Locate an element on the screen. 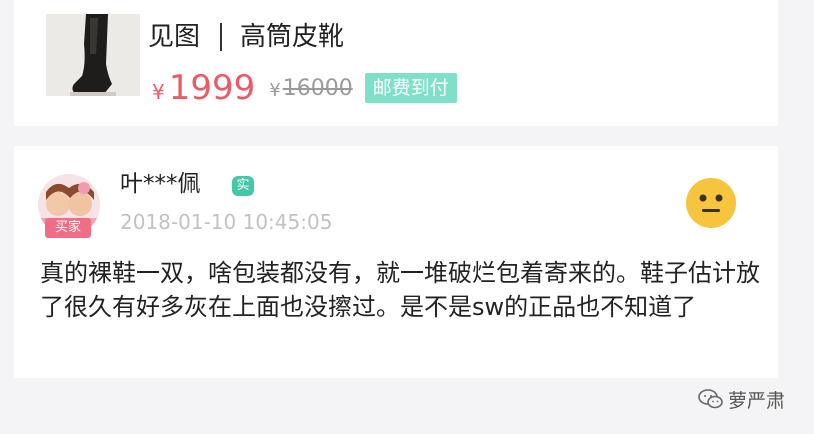  shipping-tag: 邮费到付 is located at coordinates (410, 88).